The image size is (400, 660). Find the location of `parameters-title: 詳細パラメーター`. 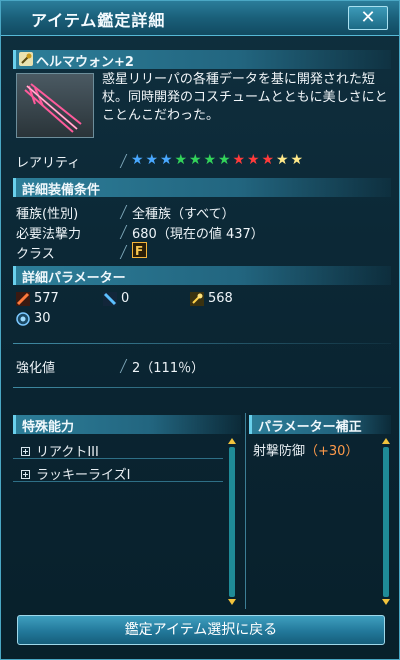

parameters-title: 詳細パラメーター is located at coordinates (74, 278).